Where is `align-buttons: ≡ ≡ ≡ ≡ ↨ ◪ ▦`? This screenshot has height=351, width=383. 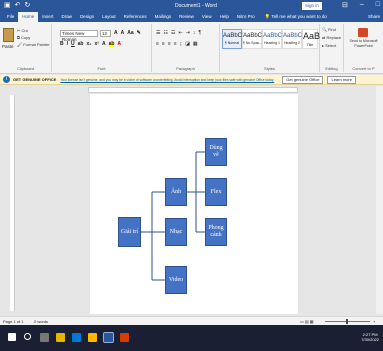 align-buttons: ≡ ≡ ≡ ≡ ↨ ◪ ▦ is located at coordinates (177, 44).